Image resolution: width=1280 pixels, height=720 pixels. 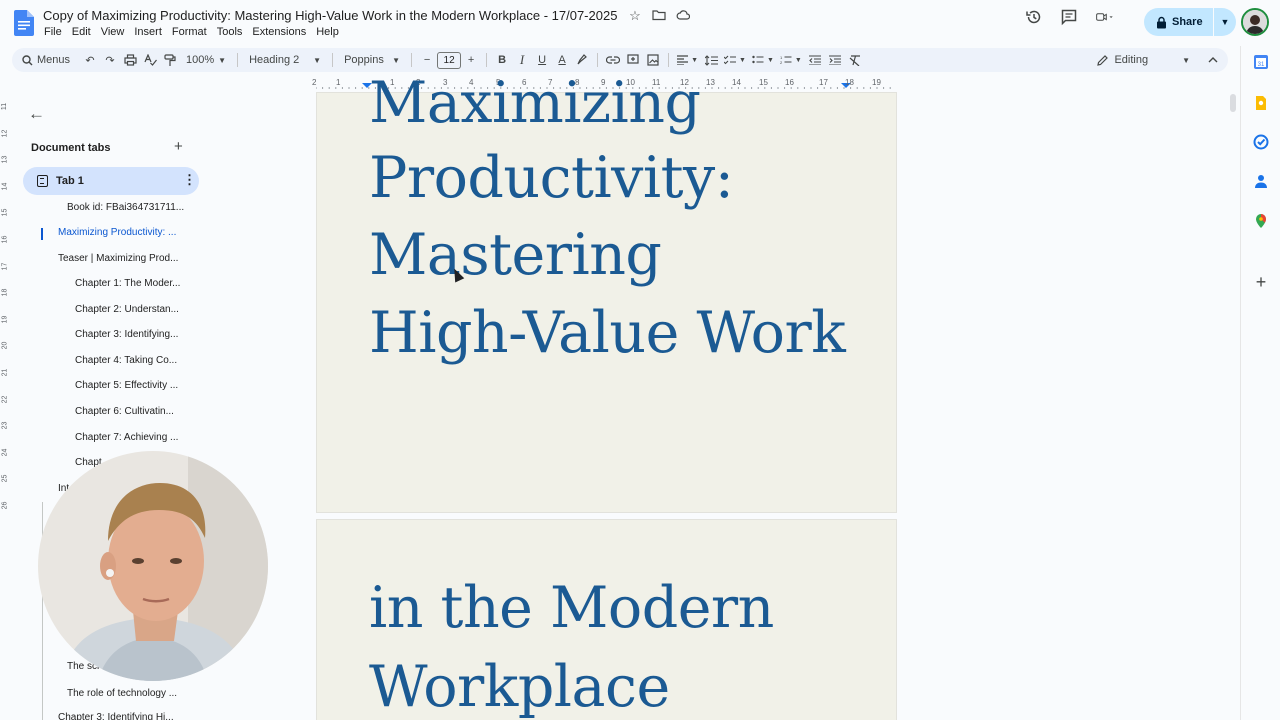 What do you see at coordinates (111, 181) in the screenshot?
I see `tab-1: Tab 1 ⋮` at bounding box center [111, 181].